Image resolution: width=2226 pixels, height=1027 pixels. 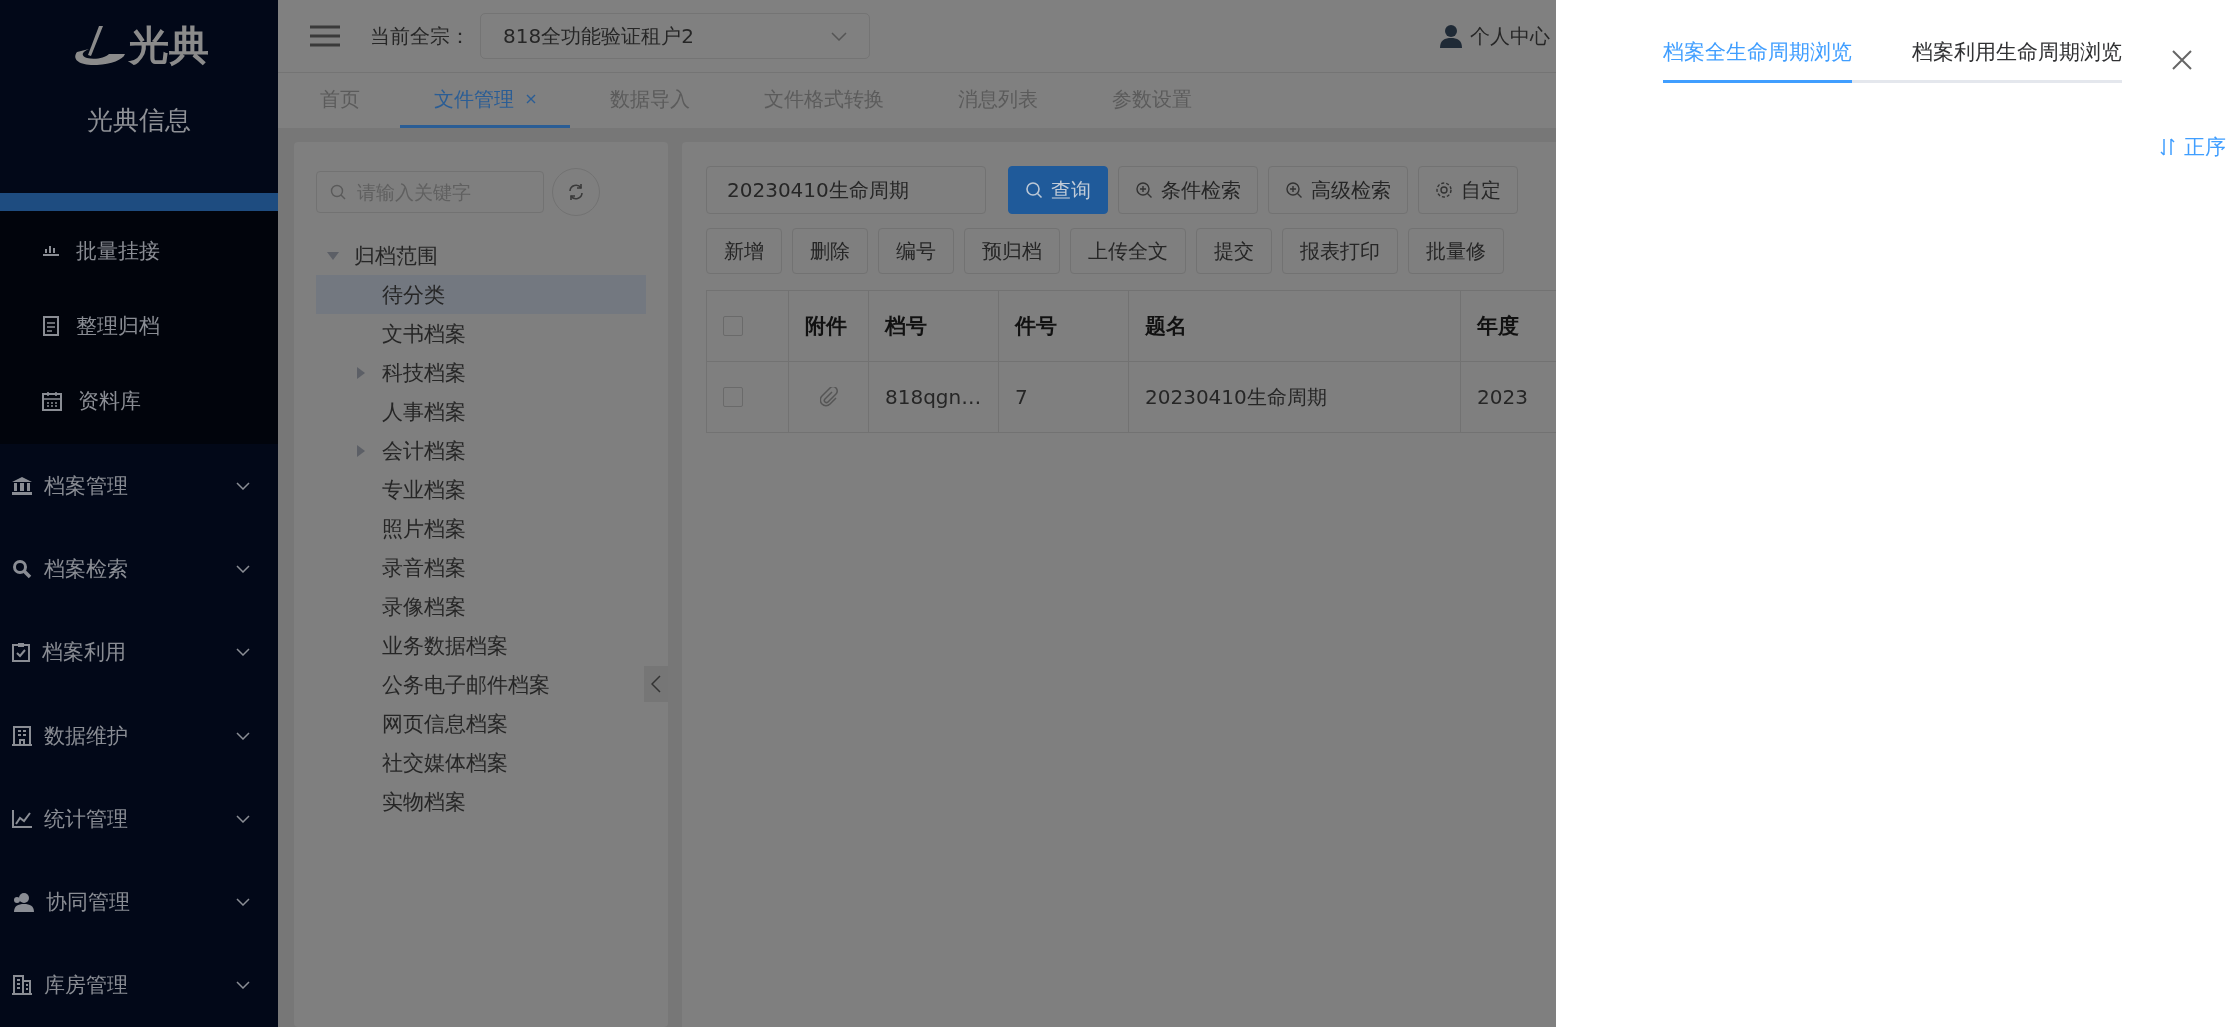 What do you see at coordinates (481, 411) in the screenshot?
I see `tree-node: 人事档案` at bounding box center [481, 411].